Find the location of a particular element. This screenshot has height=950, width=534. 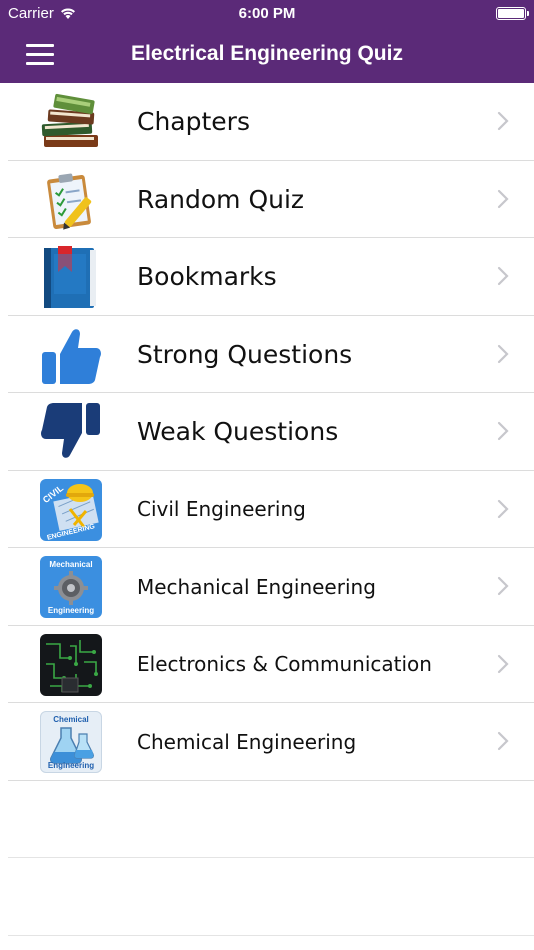

menu-item-bookmarks: Bookmarks is located at coordinates (267, 277).